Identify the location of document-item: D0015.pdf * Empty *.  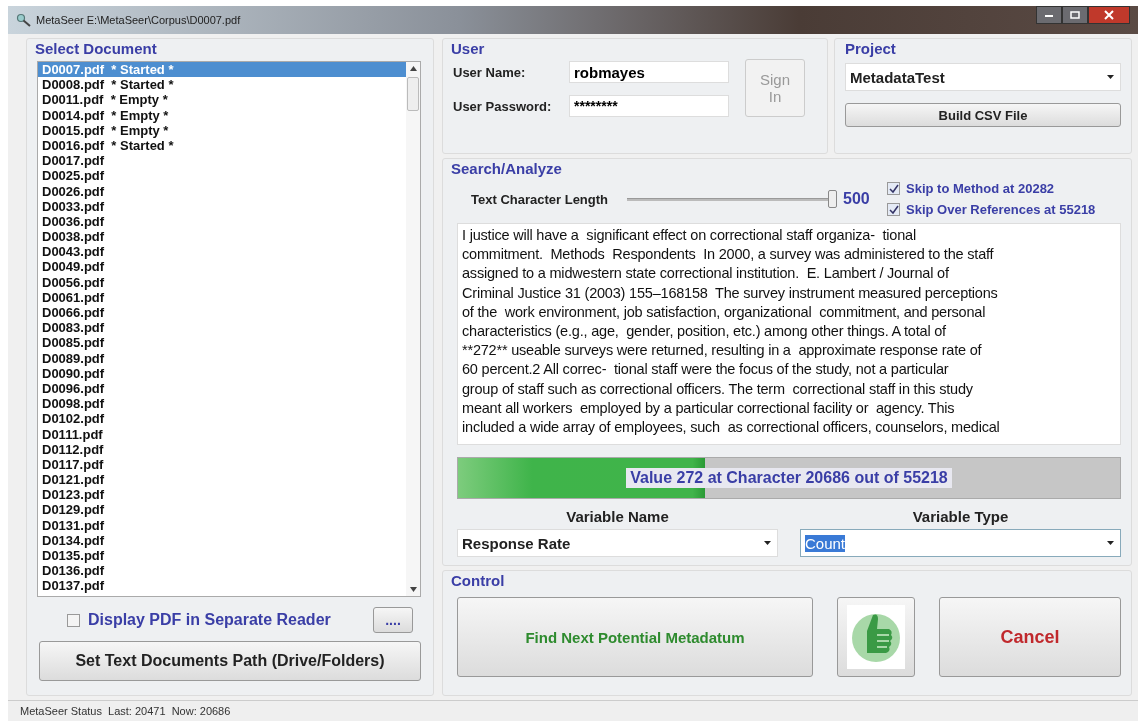
(222, 130).